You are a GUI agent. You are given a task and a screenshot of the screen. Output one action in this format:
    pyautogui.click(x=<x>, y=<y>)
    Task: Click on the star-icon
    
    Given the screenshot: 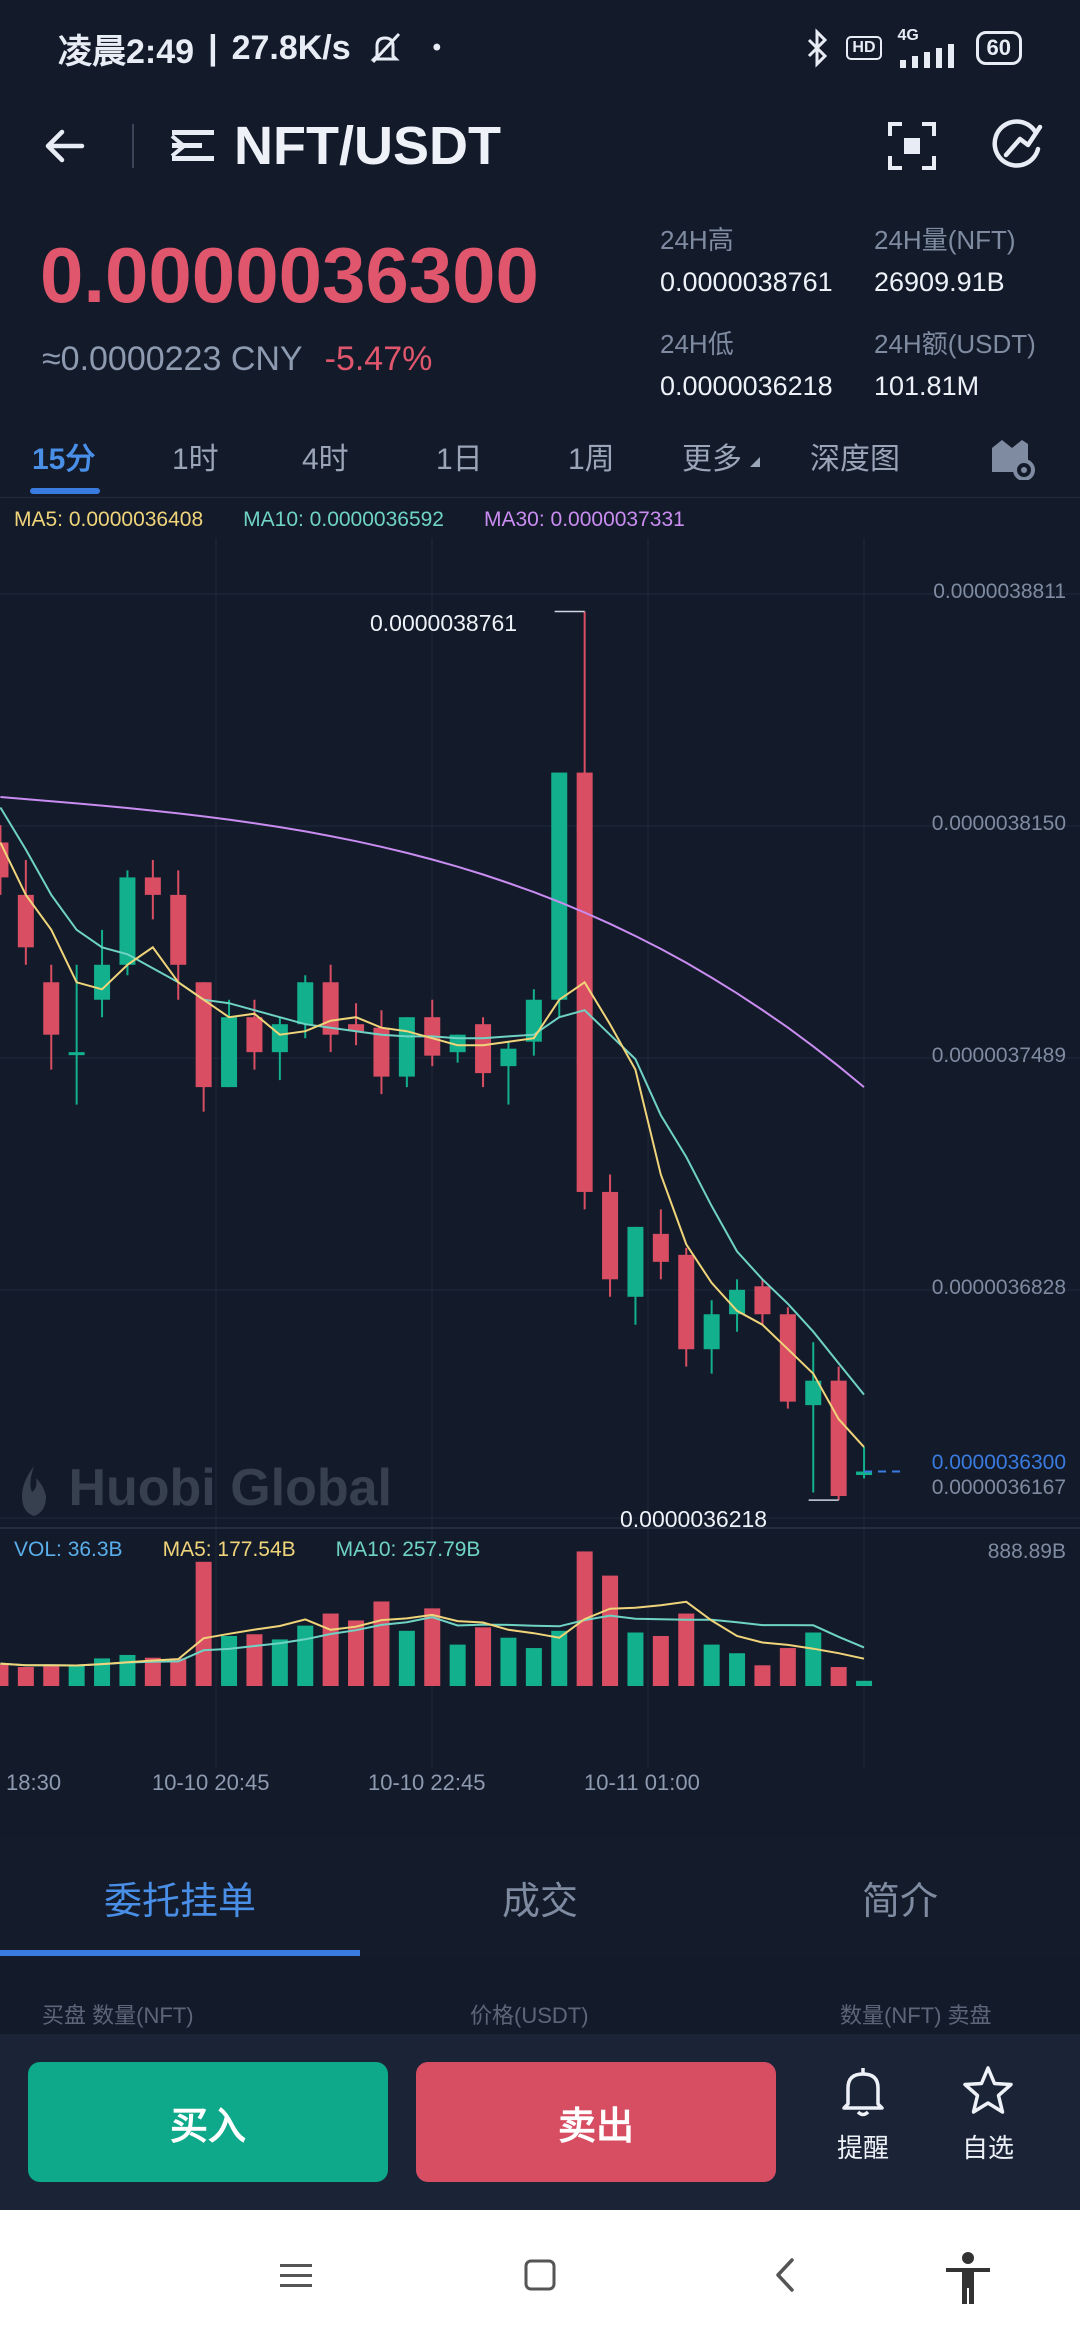 What is the action you would take?
    pyautogui.click(x=988, y=2090)
    